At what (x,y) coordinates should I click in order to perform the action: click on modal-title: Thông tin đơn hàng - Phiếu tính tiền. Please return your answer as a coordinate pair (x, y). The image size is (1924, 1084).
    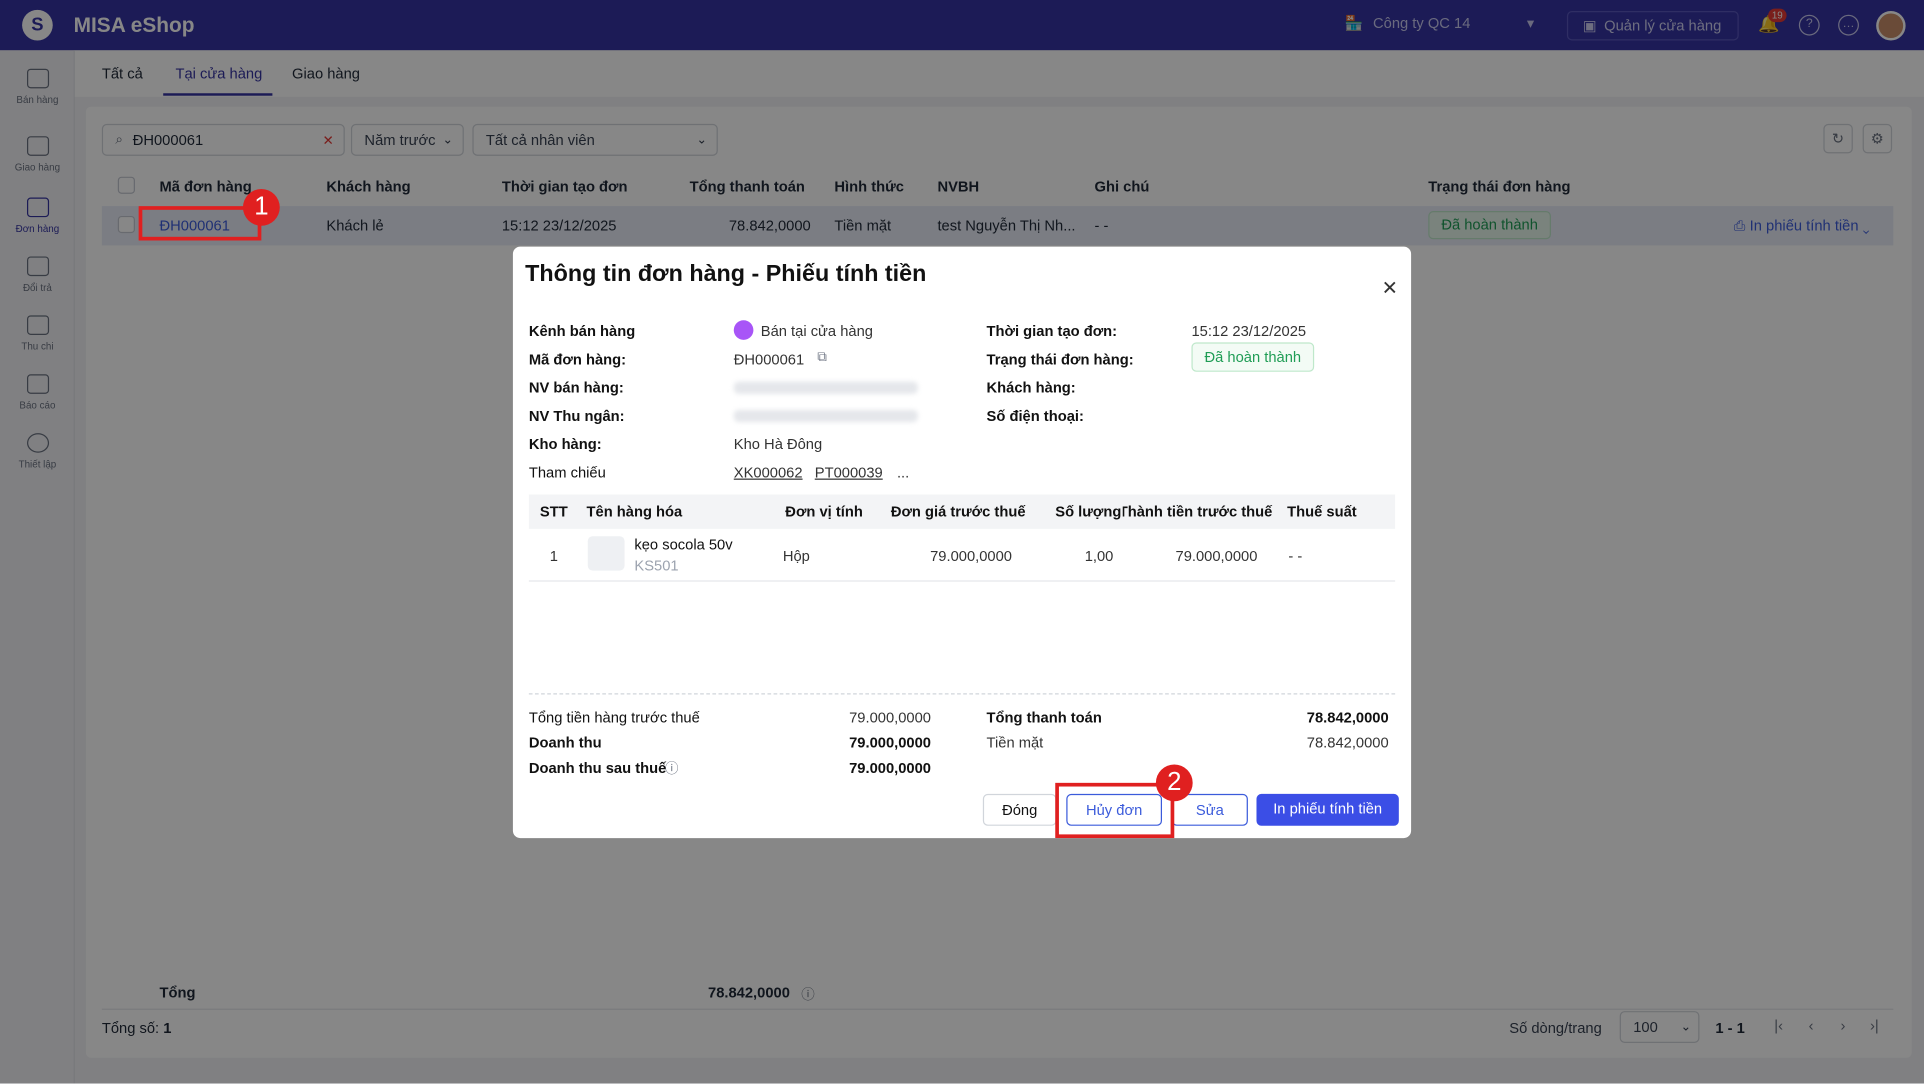
    Looking at the image, I should click on (726, 274).